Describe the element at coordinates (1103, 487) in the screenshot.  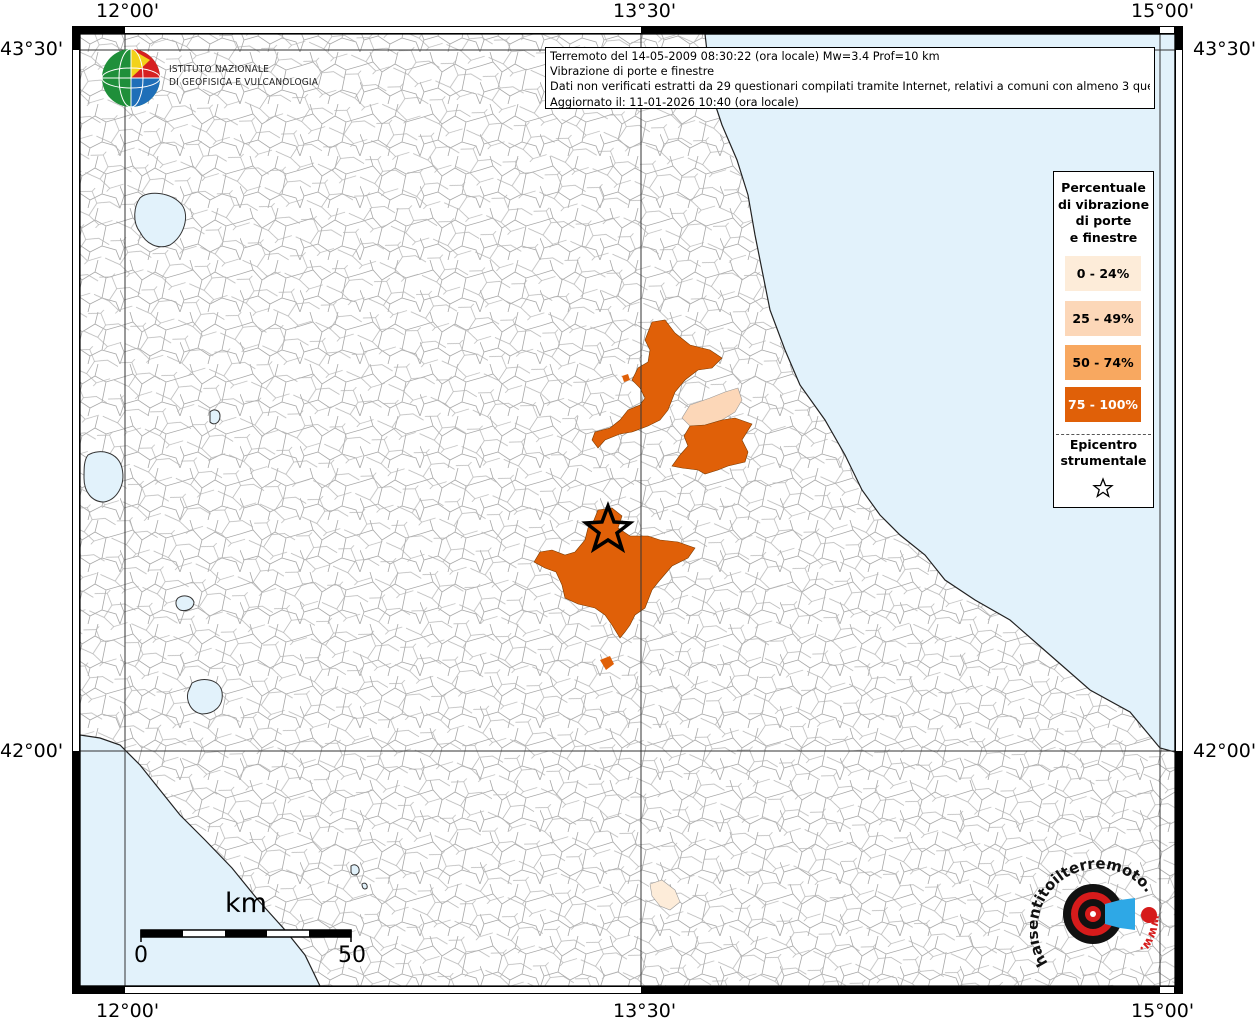
I see `legend-star-icon` at that location.